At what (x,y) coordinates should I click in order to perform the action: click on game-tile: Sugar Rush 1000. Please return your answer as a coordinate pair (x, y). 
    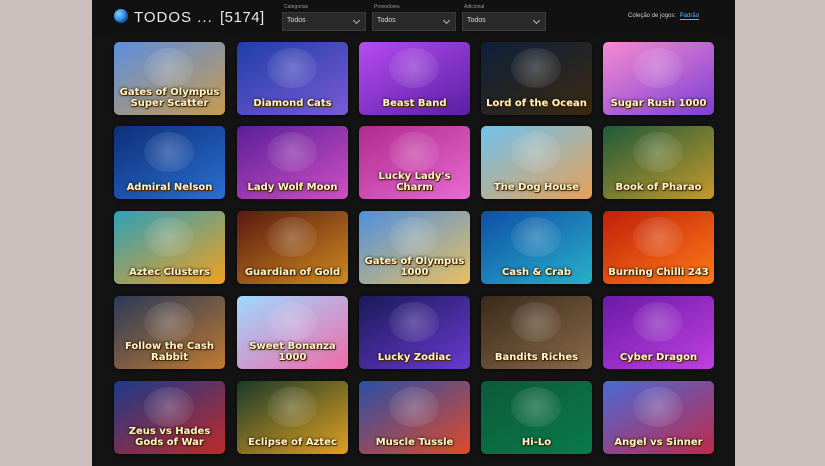
    Looking at the image, I should click on (658, 78).